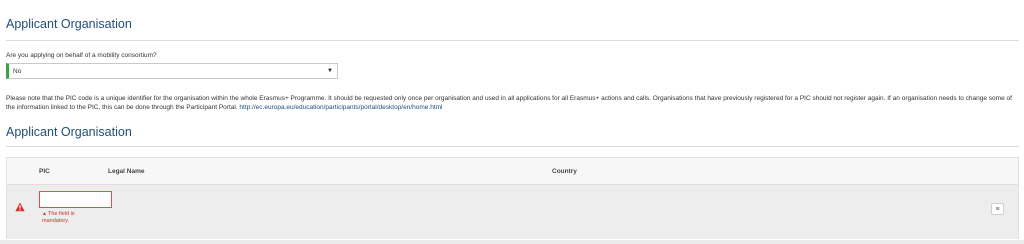 The width and height of the screenshot is (1024, 244). I want to click on chevron-down-icon: ▼, so click(330, 71).